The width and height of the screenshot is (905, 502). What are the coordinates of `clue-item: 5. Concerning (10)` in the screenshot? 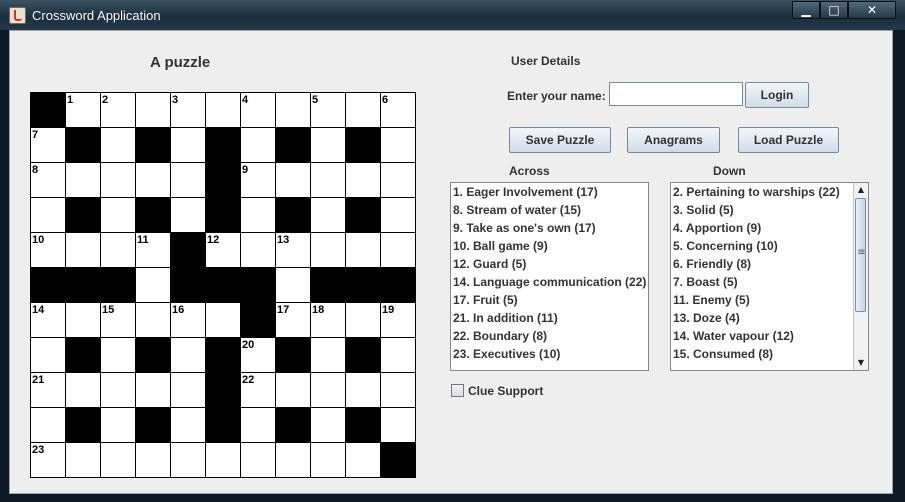 It's located at (762, 246).